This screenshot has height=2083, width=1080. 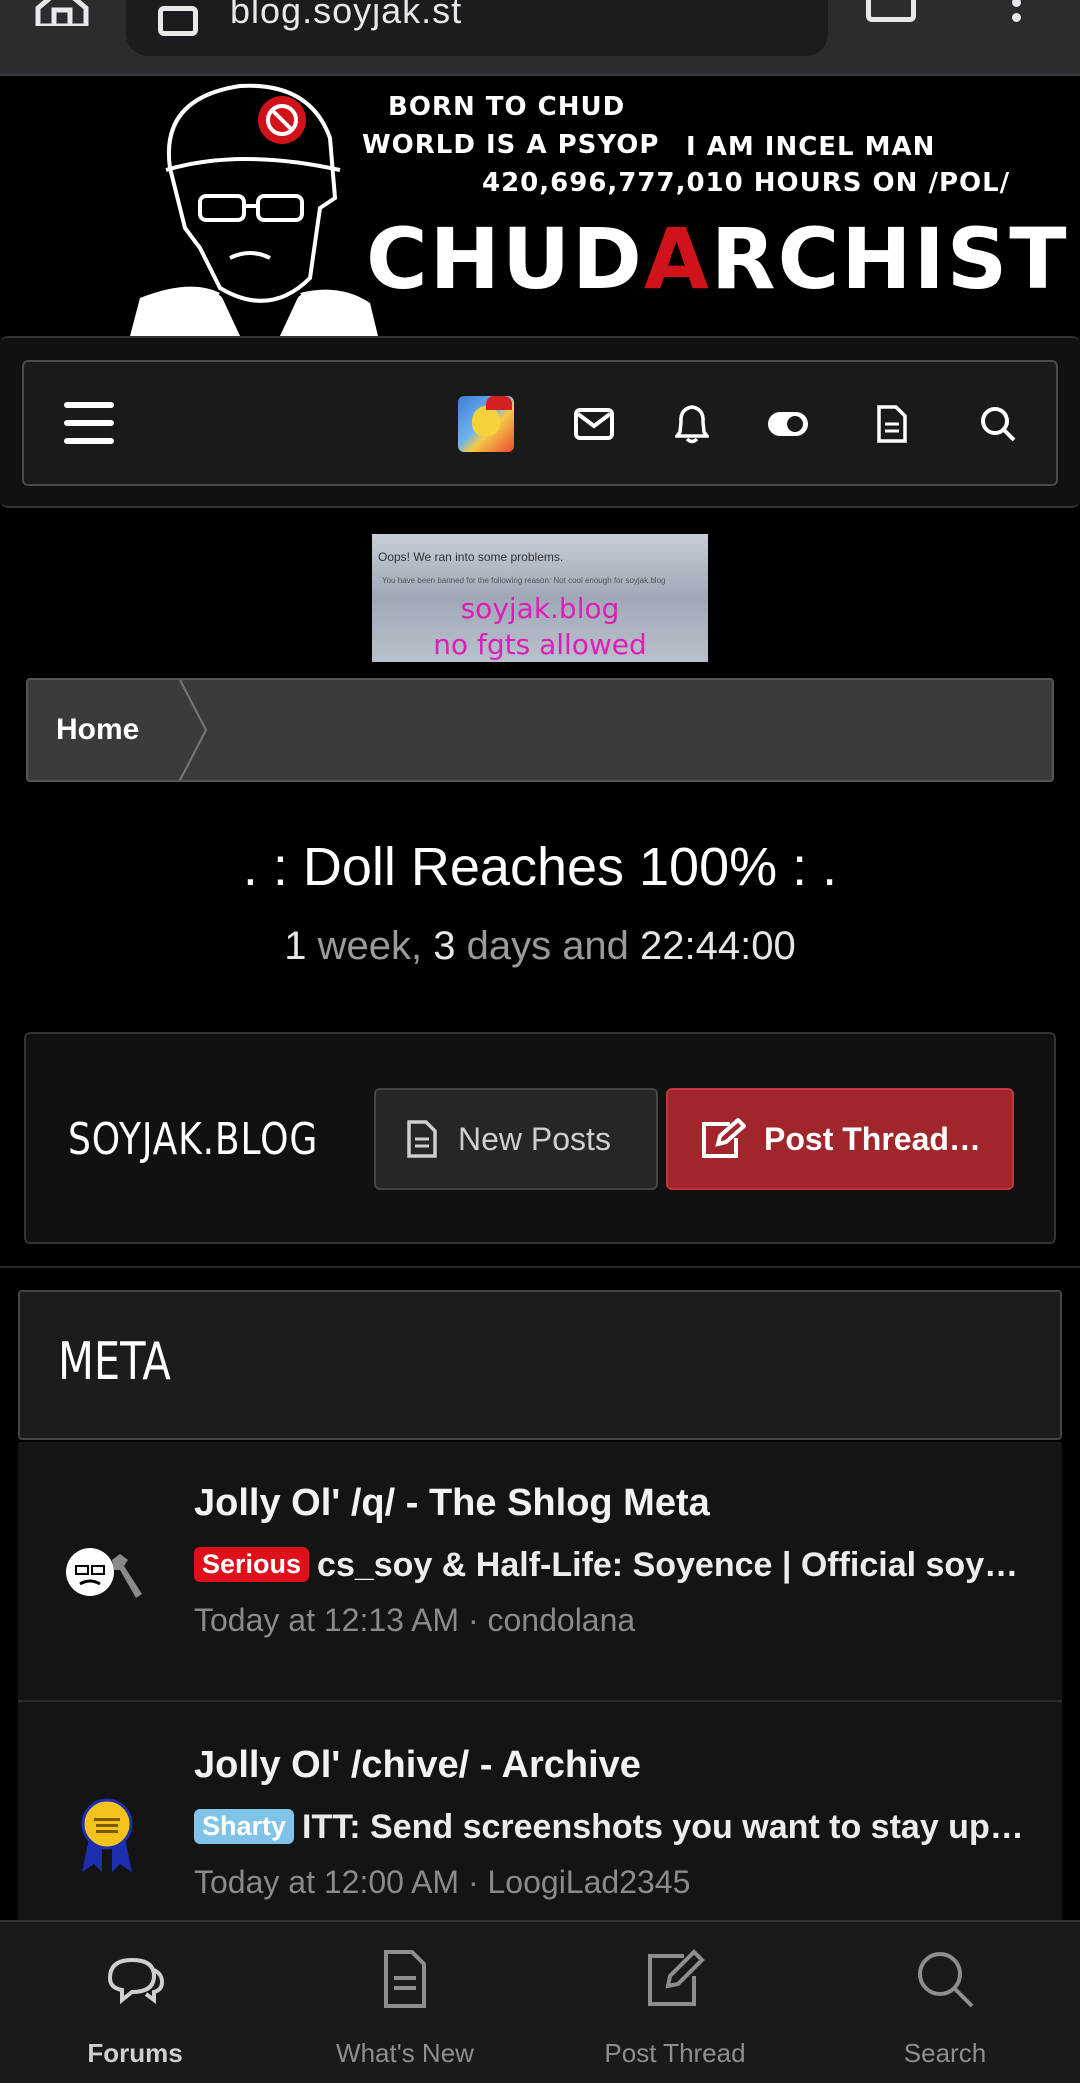 I want to click on chat-bubbles-icon, so click(x=136, y=1981).